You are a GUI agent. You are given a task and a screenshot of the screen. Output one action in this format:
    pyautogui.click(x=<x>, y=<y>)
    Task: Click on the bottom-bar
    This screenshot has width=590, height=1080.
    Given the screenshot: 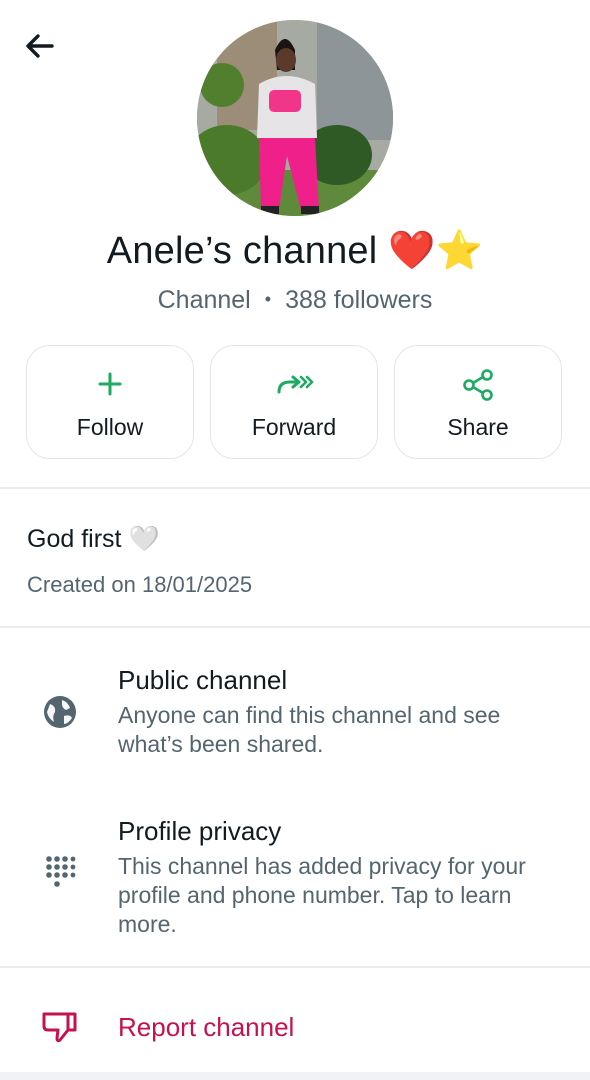 What is the action you would take?
    pyautogui.click(x=295, y=1076)
    